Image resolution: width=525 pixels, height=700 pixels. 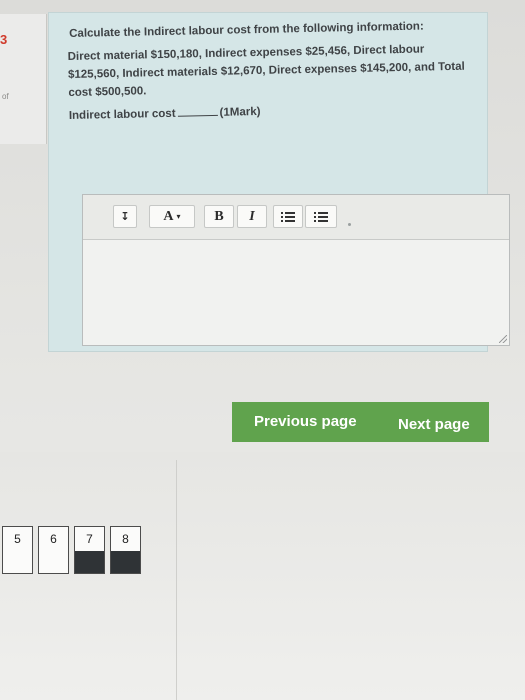 What do you see at coordinates (503, 339) in the screenshot?
I see `resize-handle-icon` at bounding box center [503, 339].